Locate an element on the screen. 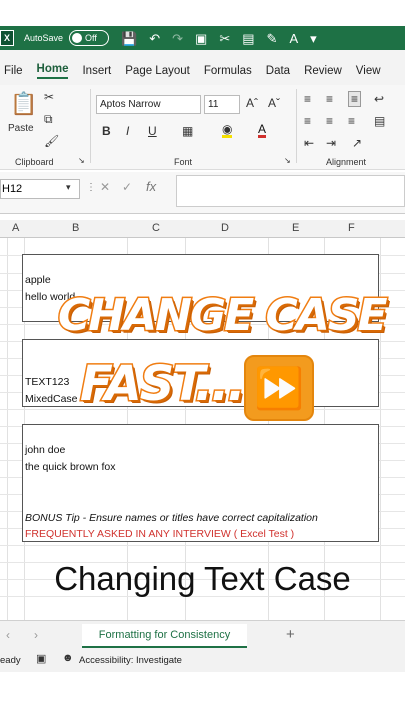 Image resolution: width=405 pixels, height=720 pixels. indent-icon: ⇤ is located at coordinates (309, 143).